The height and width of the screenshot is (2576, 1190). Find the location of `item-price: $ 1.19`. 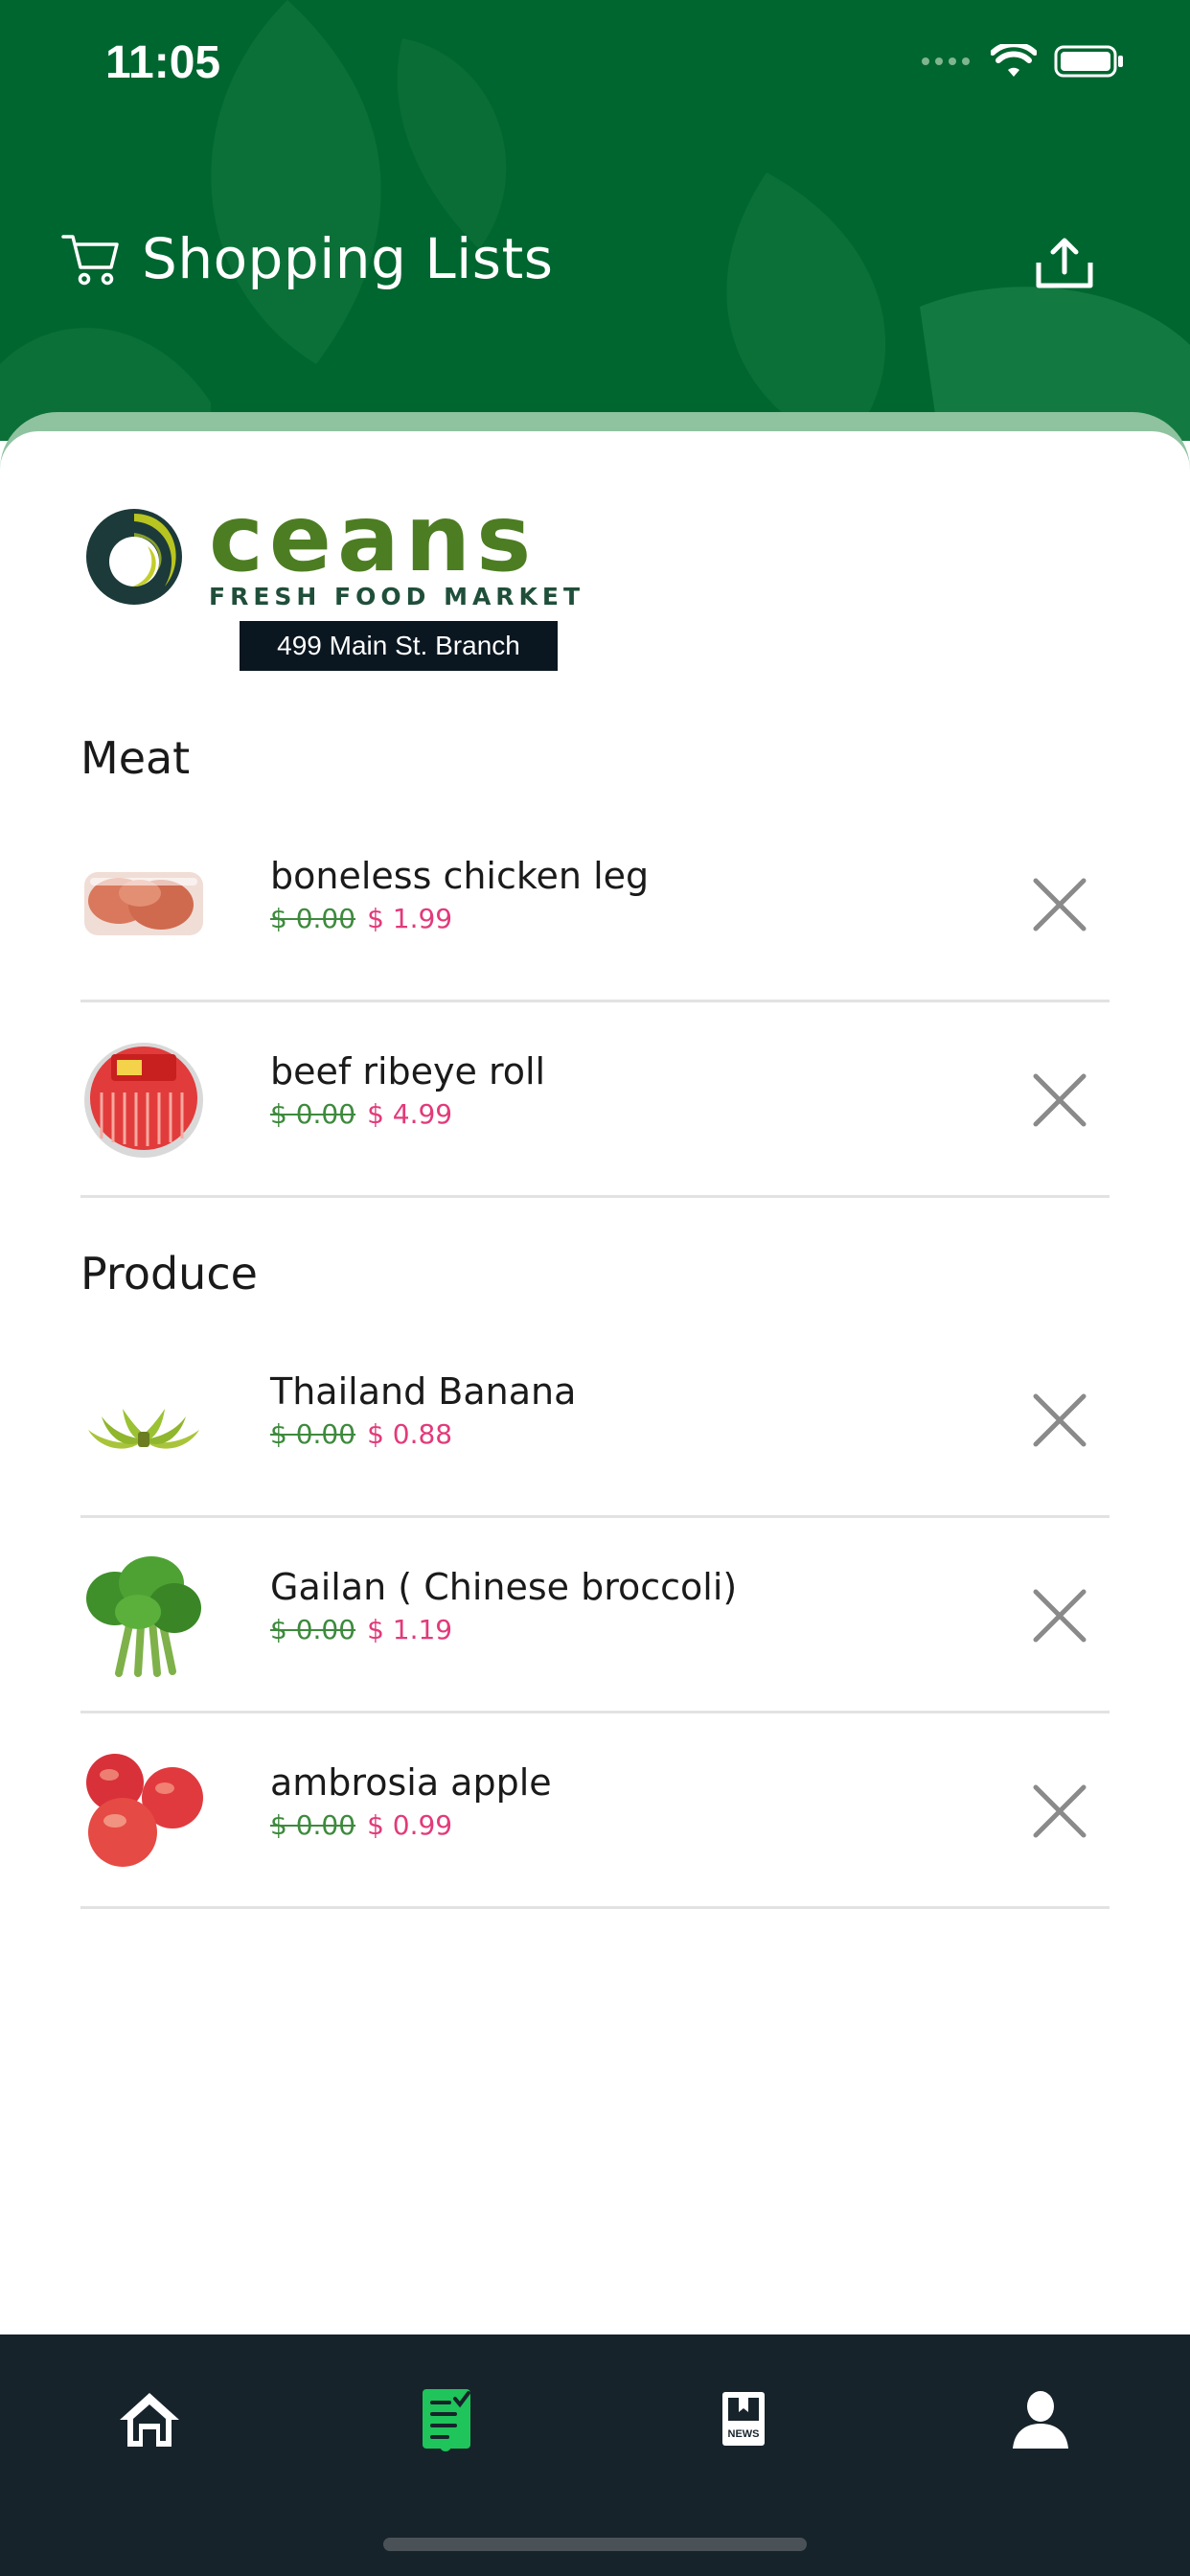

item-price: $ 1.19 is located at coordinates (410, 1629).